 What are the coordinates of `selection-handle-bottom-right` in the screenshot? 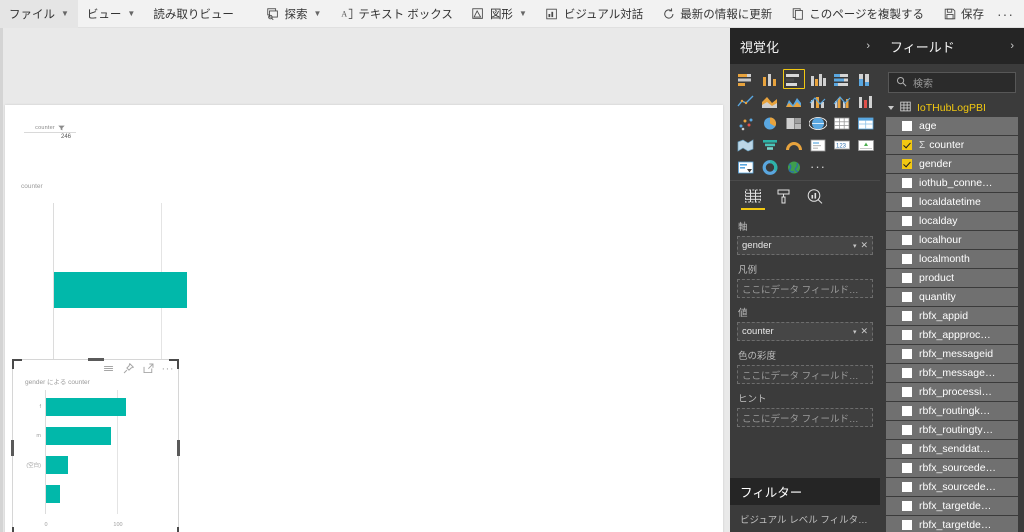 It's located at (174, 529).